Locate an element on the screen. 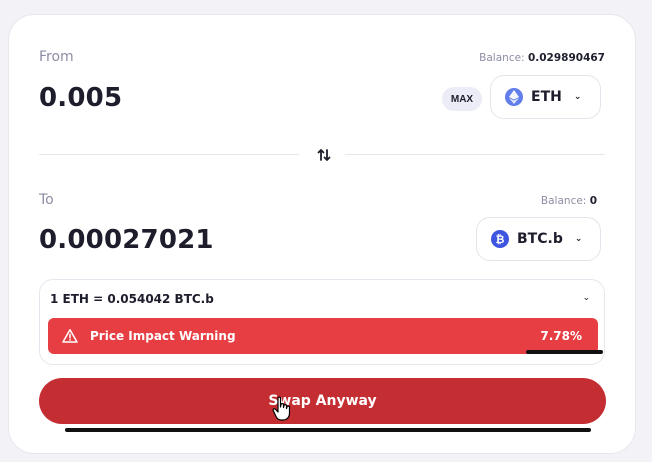 Image resolution: width=652 pixels, height=462 pixels. to-balance-label: Balance: is located at coordinates (563, 201).